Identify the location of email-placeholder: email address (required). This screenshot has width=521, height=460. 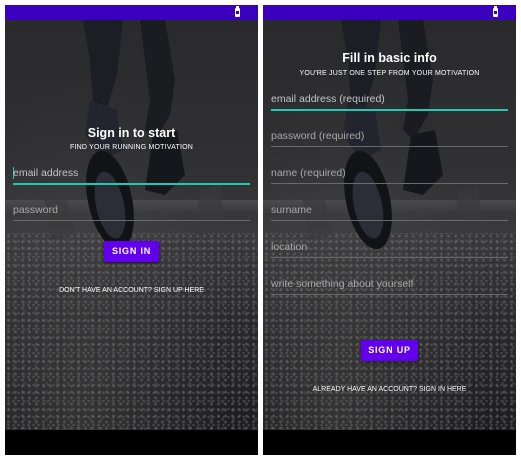
(328, 99).